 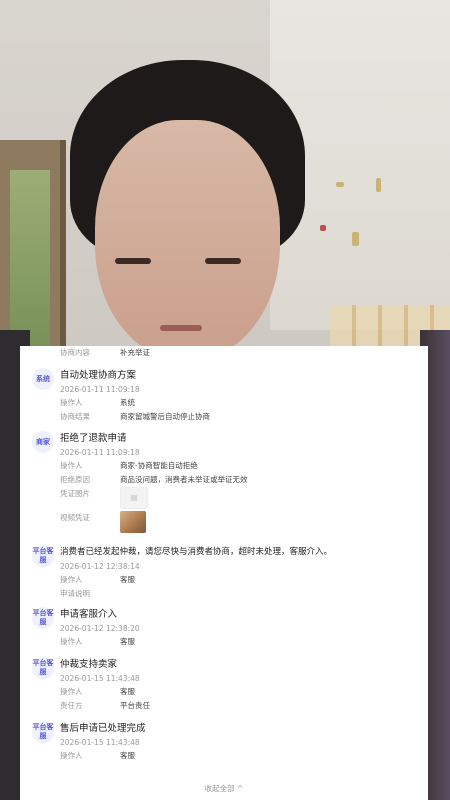 I want to click on person-mouth, so click(x=181, y=328).